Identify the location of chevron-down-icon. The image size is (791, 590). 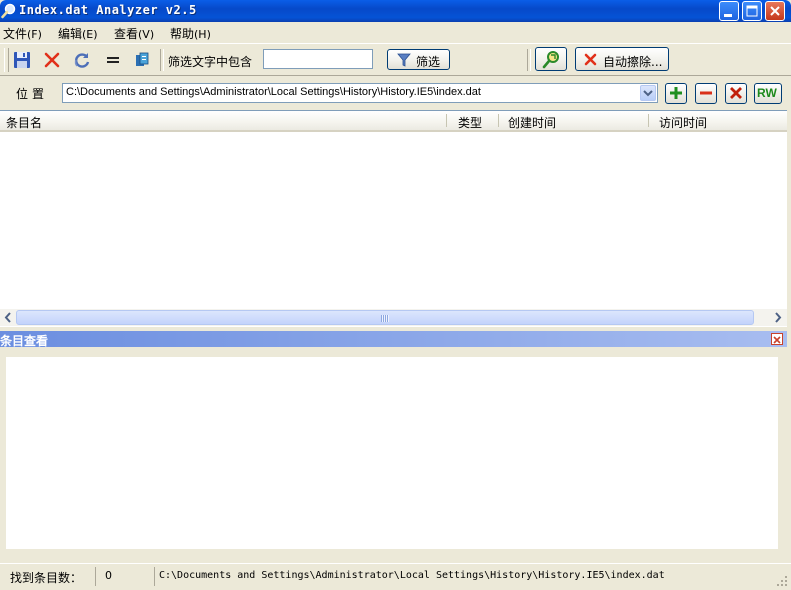
(648, 93).